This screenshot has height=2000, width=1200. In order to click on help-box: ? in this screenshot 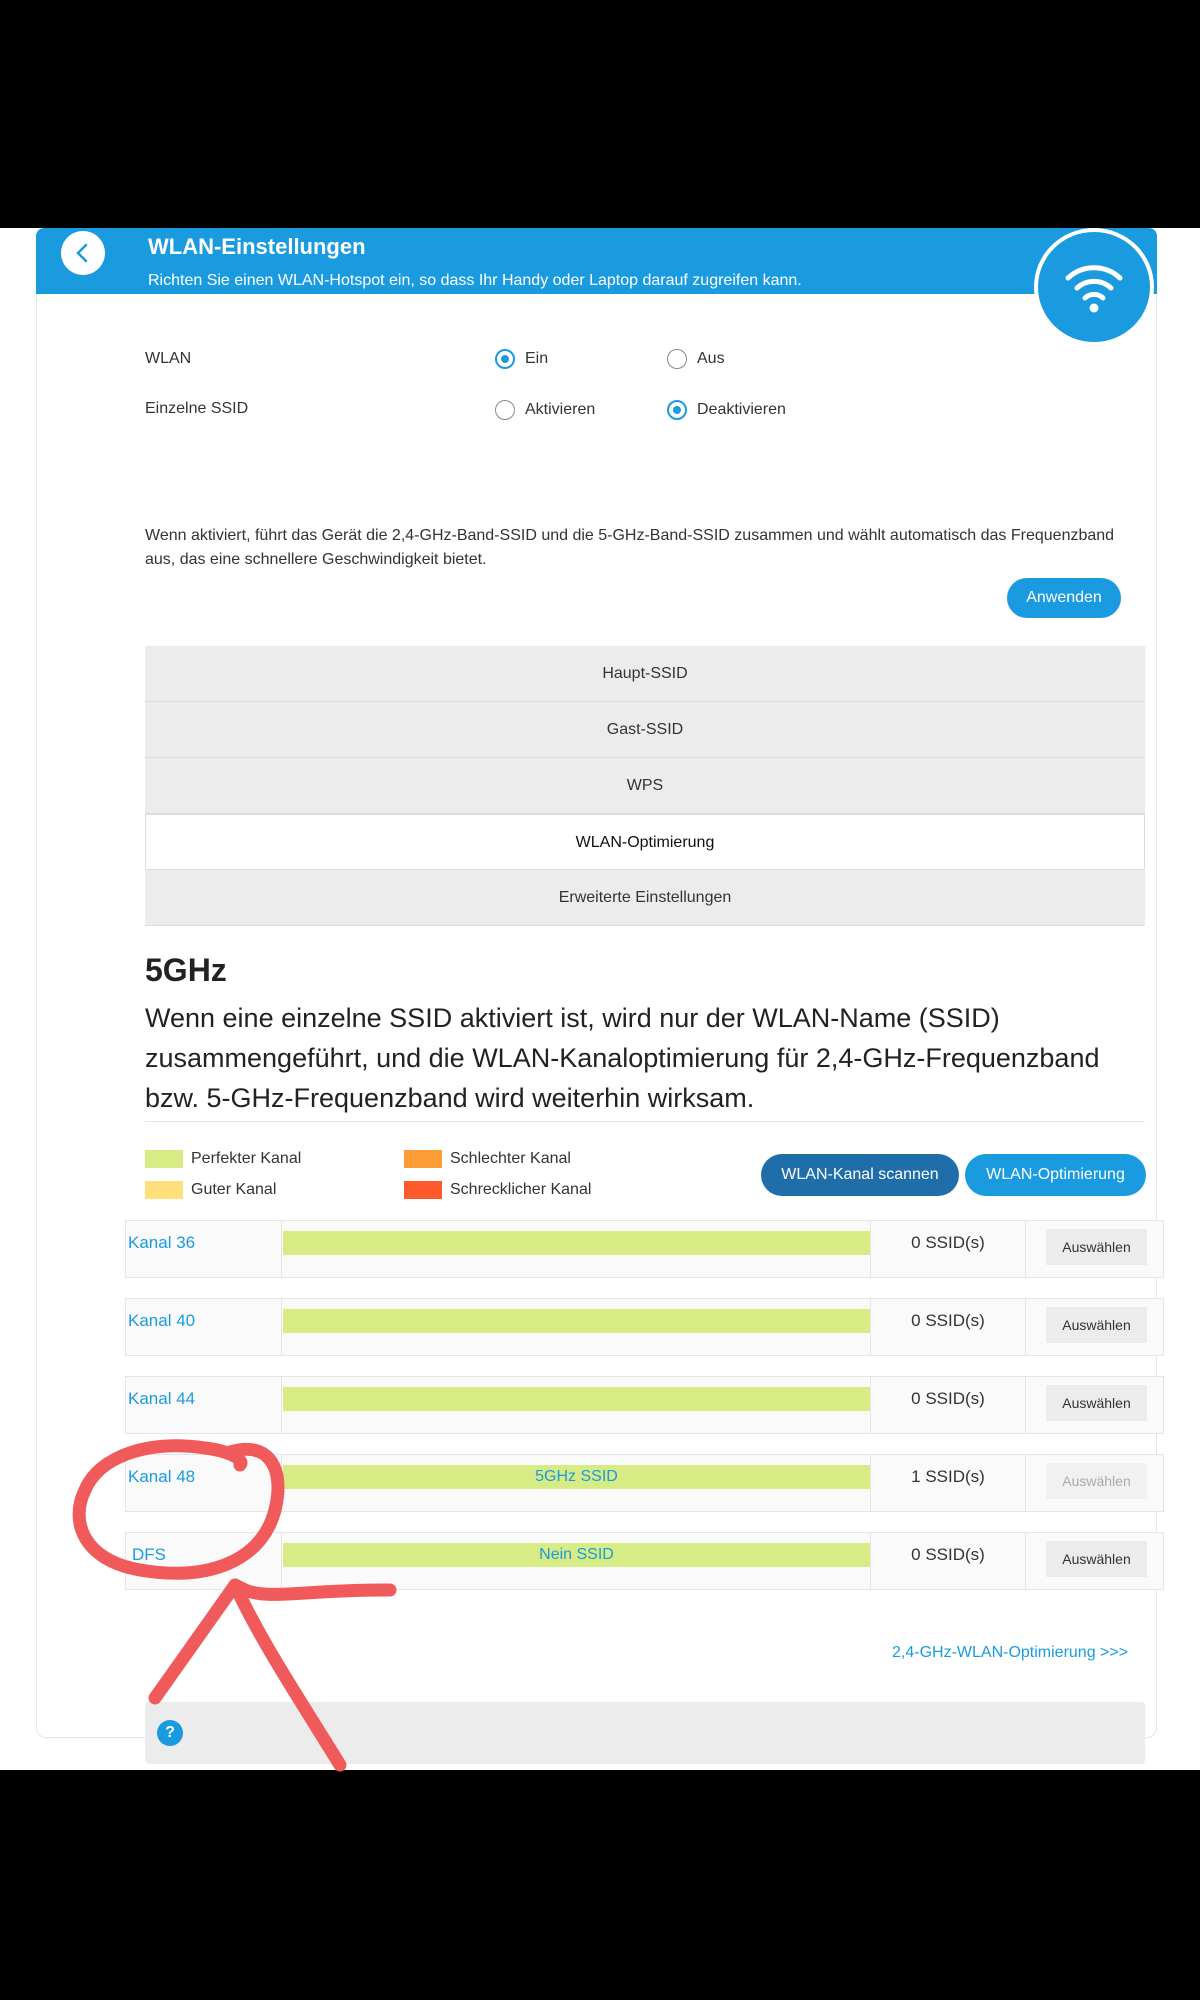, I will do `click(645, 1733)`.